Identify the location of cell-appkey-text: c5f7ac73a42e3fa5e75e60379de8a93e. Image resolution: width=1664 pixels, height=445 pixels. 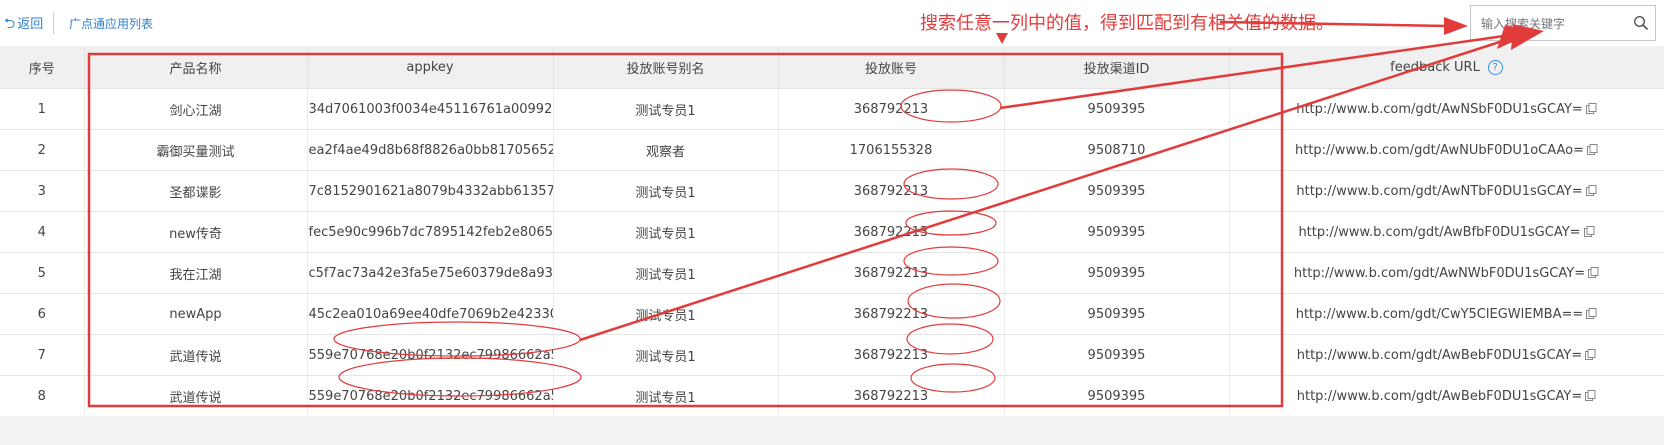
(430, 273).